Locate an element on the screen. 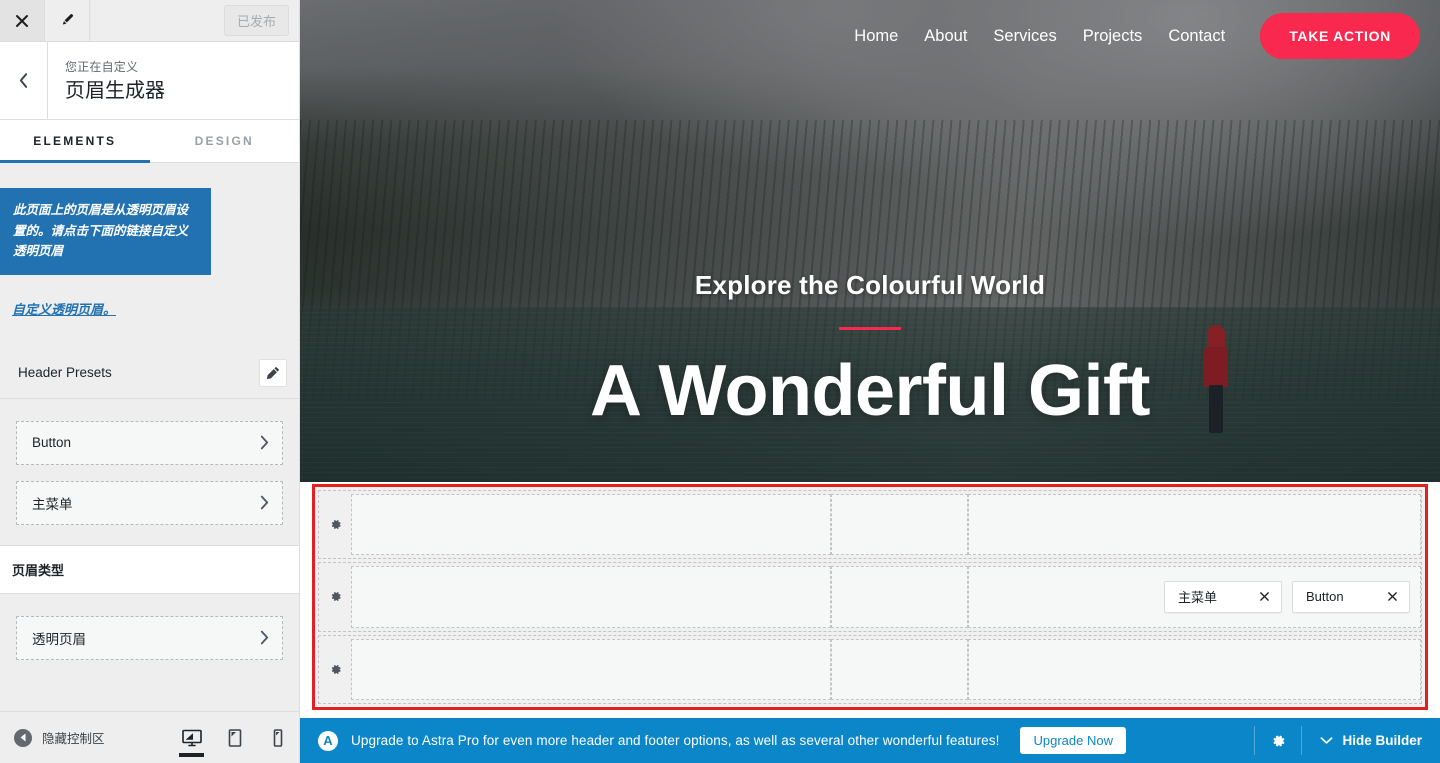 This screenshot has height=763, width=1440. elements-drop-list: Button 主菜单 is located at coordinates (149, 462).